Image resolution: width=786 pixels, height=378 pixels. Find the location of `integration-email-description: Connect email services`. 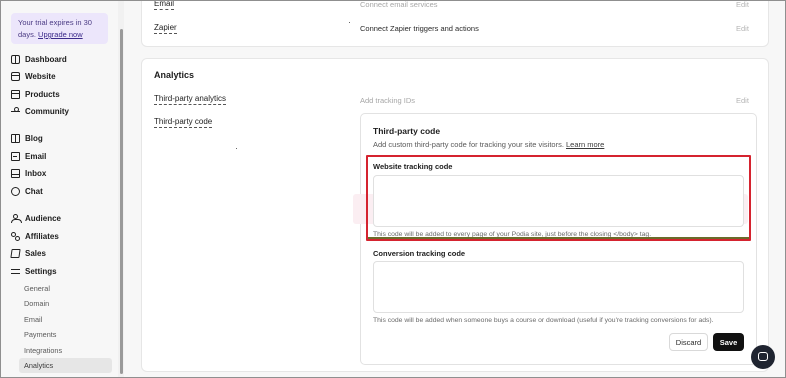

integration-email-description: Connect email services is located at coordinates (399, 4).